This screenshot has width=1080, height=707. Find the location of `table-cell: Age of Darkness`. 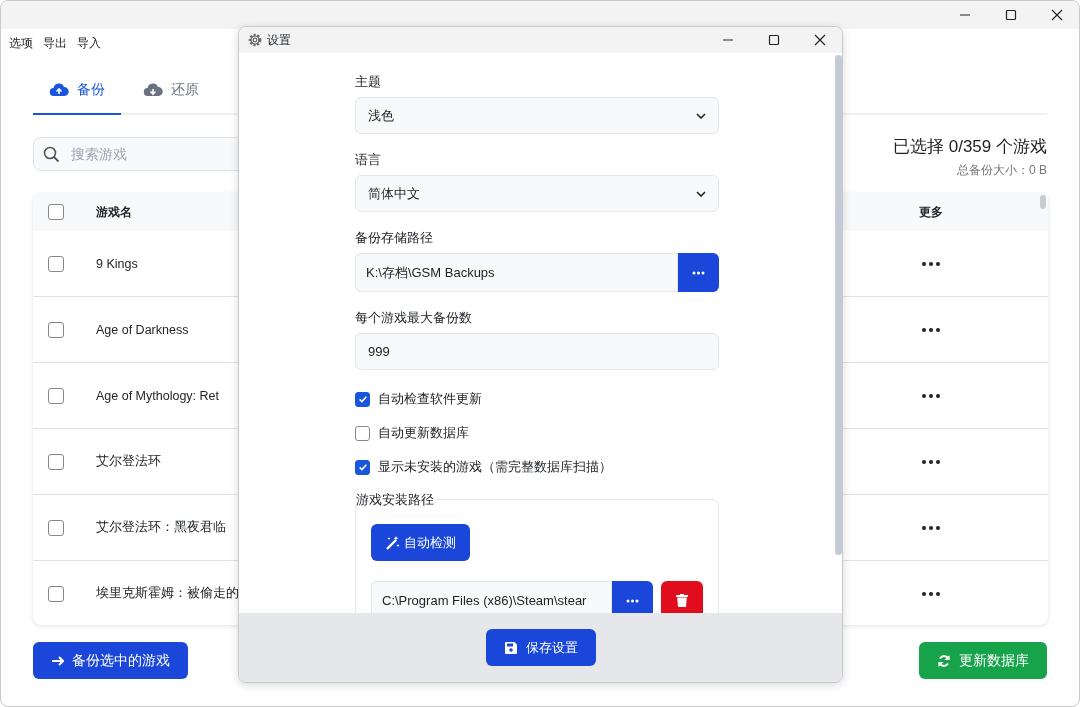

table-cell: Age of Darkness is located at coordinates (142, 329).